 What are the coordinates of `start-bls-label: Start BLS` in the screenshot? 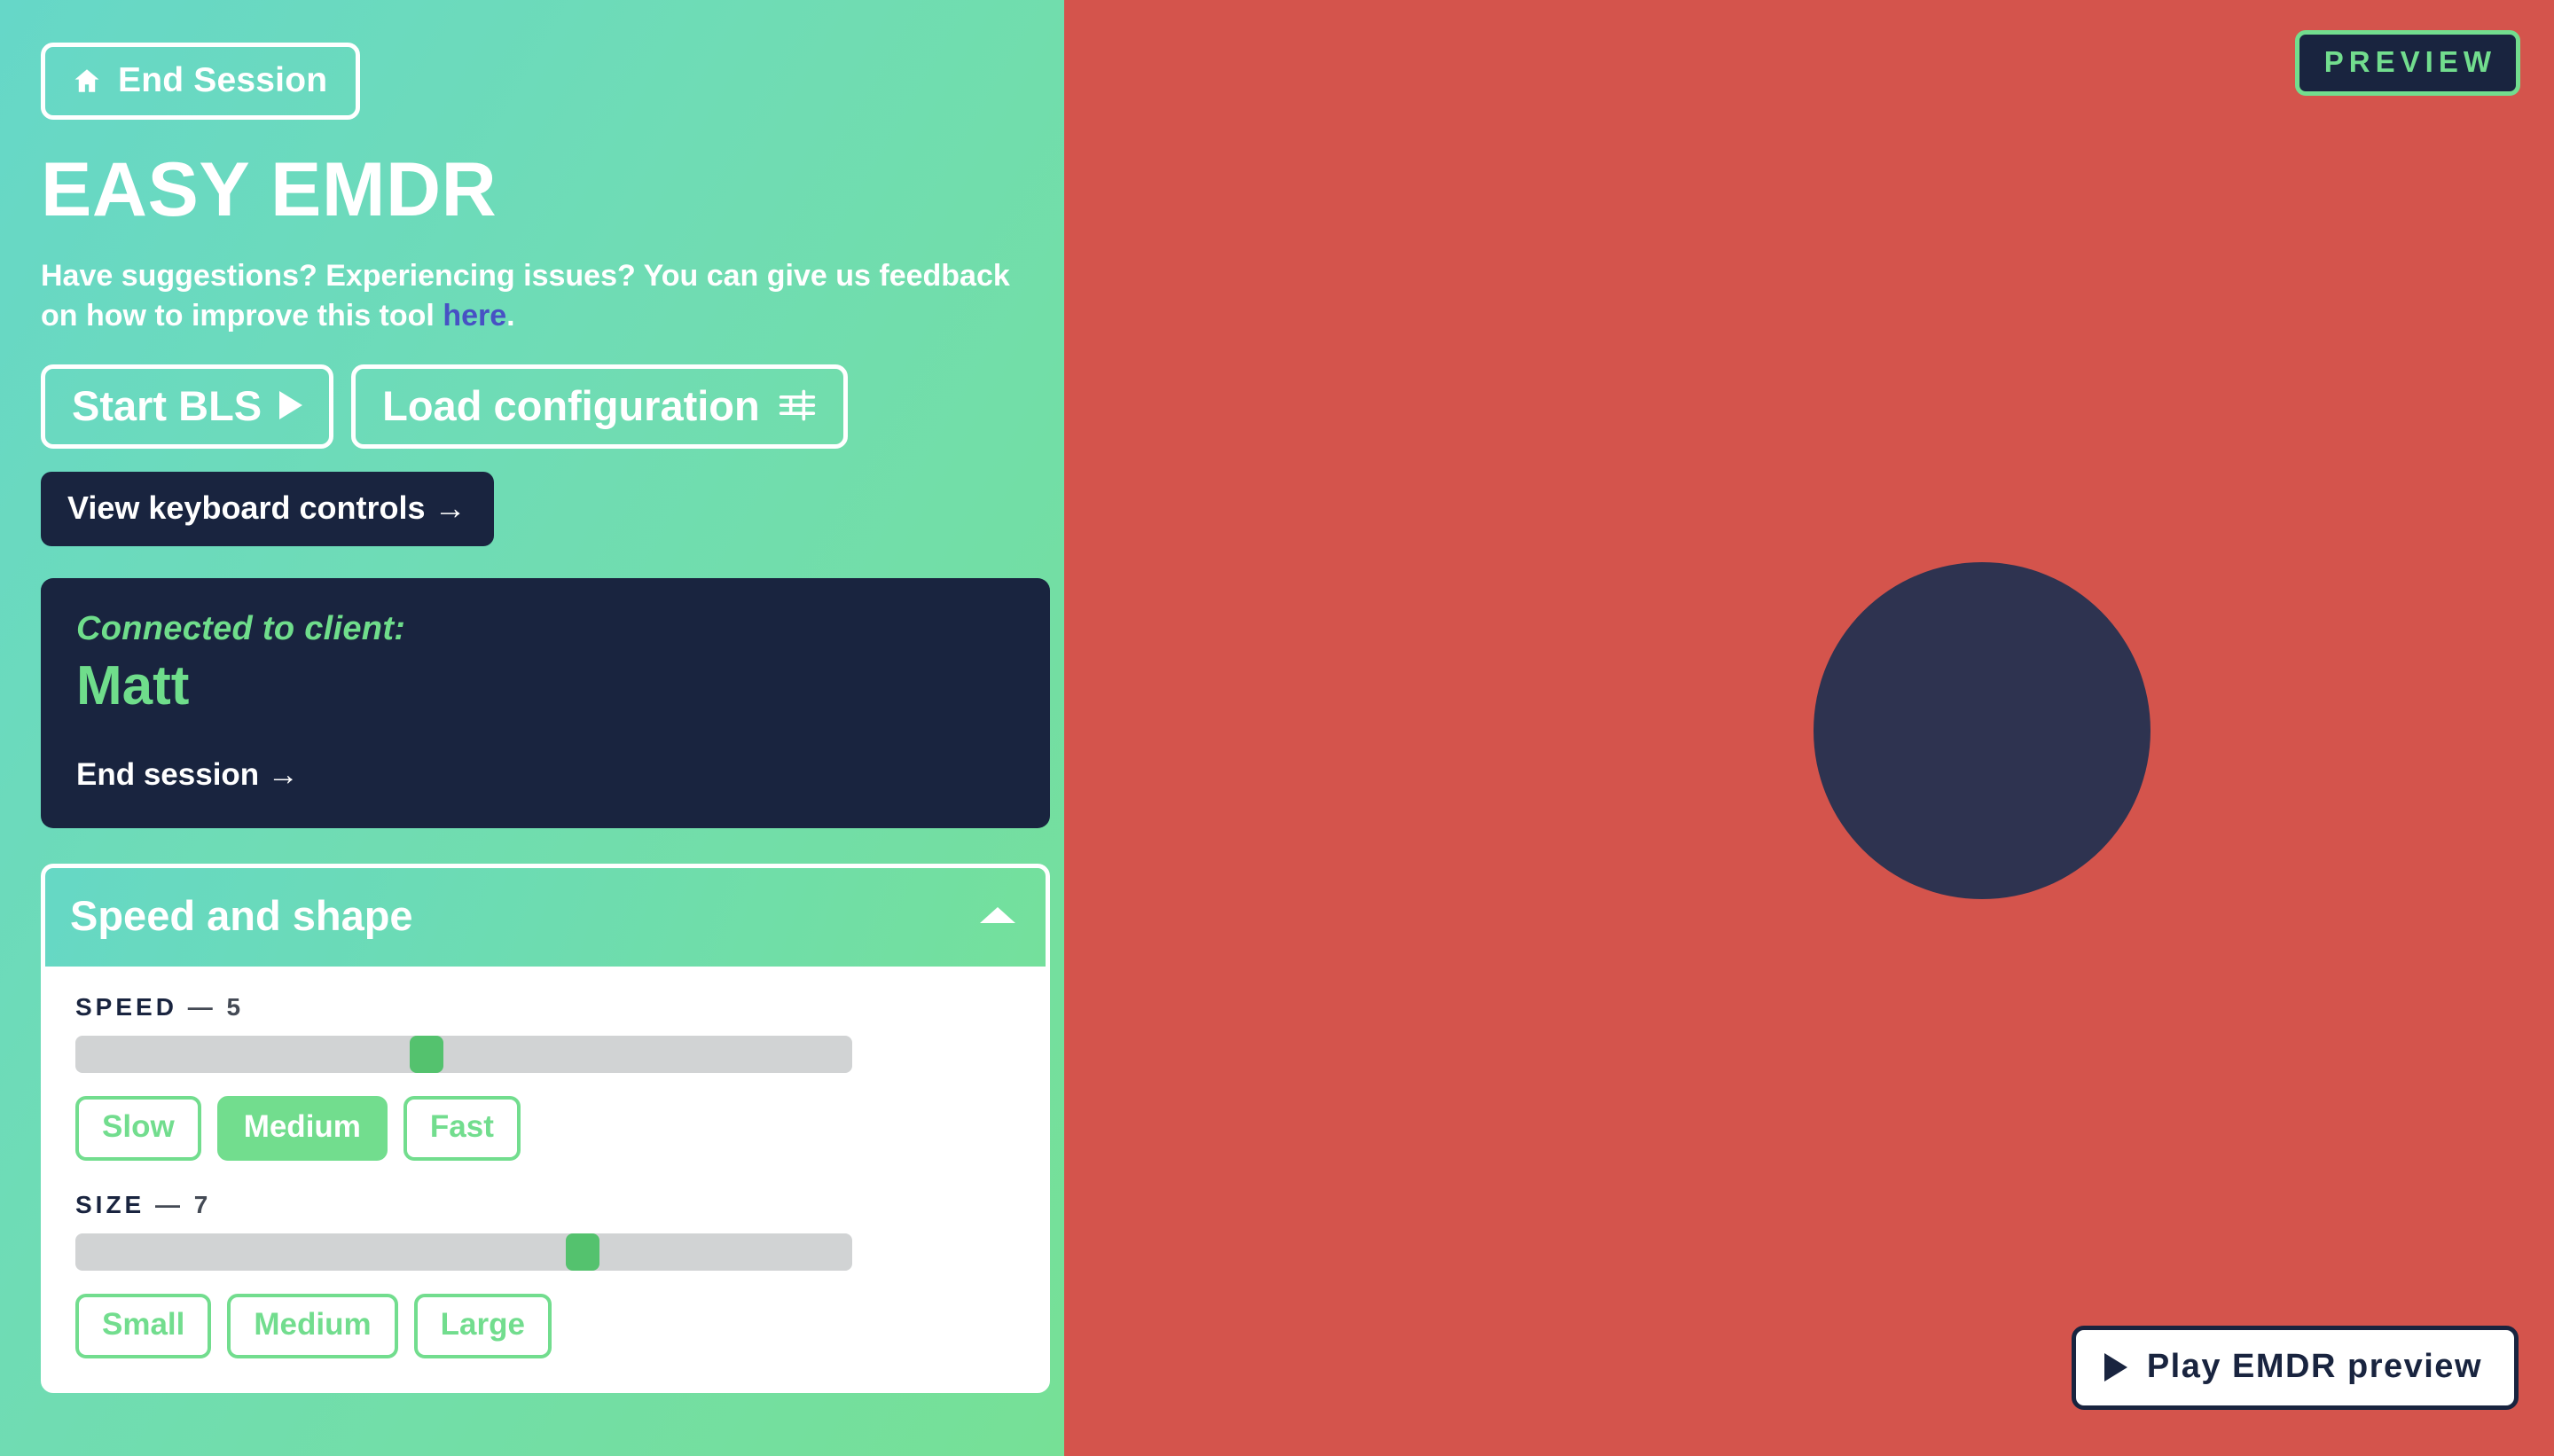 It's located at (167, 405).